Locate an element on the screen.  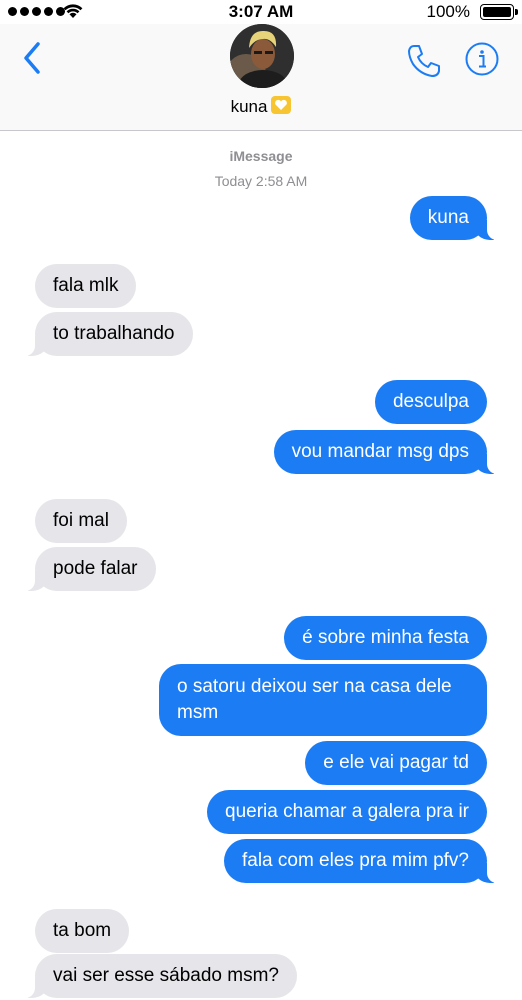
message-text: queria chamar a galera pra ir is located at coordinates (347, 811).